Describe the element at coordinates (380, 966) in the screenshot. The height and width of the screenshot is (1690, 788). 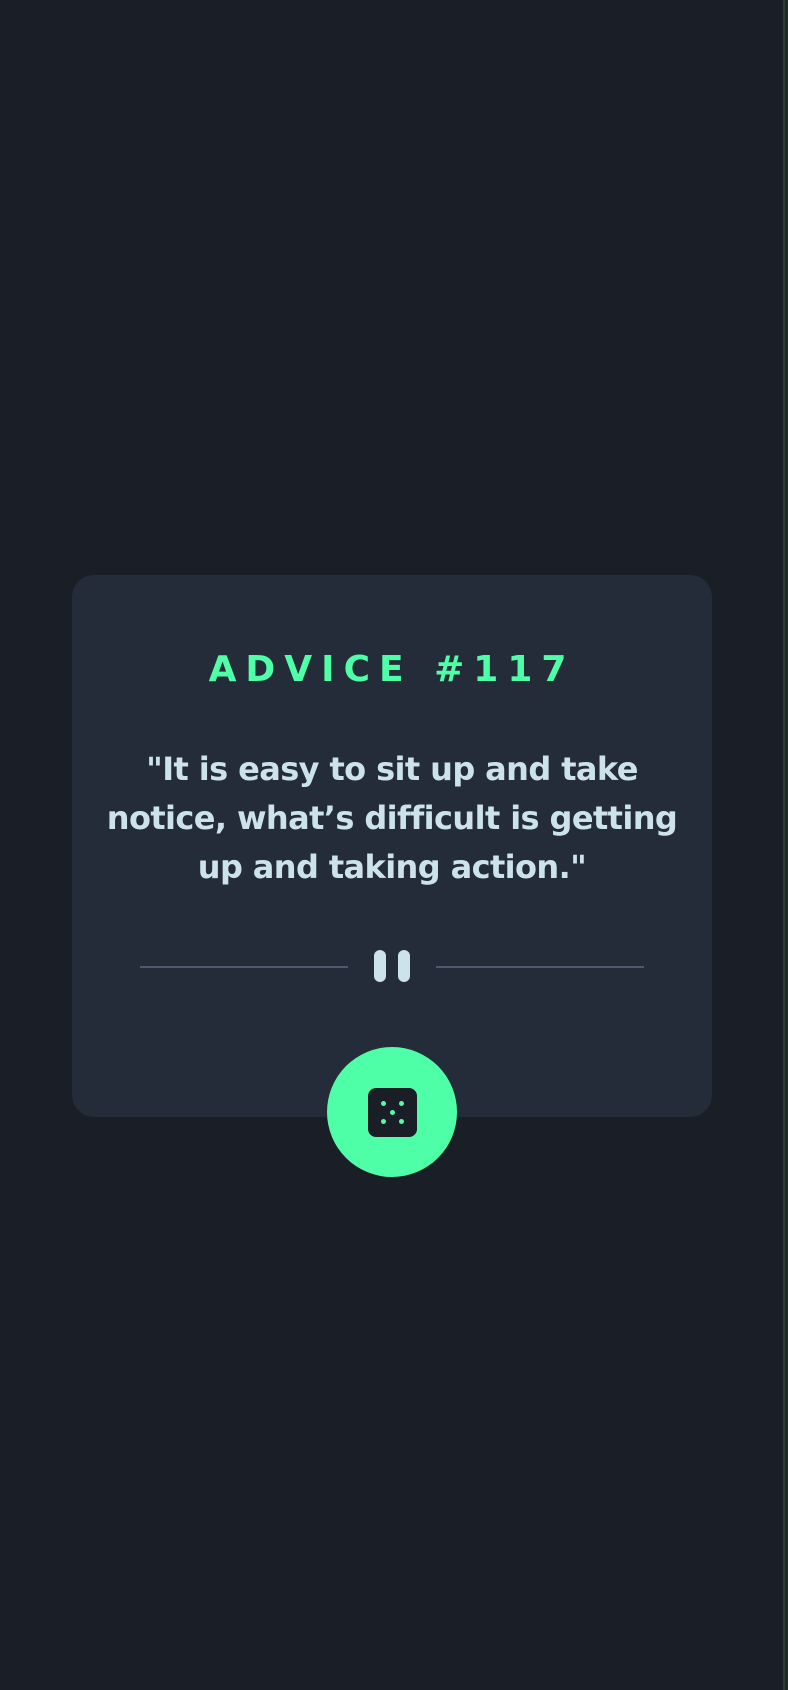
I see `pause-bar-left` at that location.